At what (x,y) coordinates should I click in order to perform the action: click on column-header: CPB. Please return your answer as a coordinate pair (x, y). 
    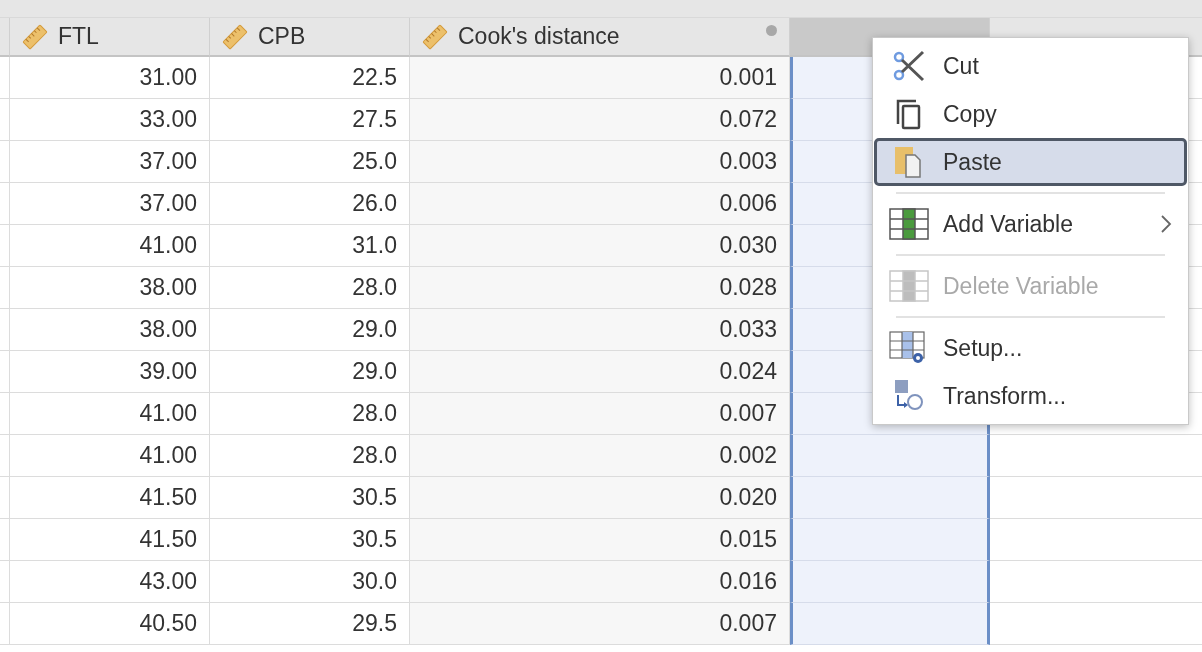
    Looking at the image, I should click on (310, 37).